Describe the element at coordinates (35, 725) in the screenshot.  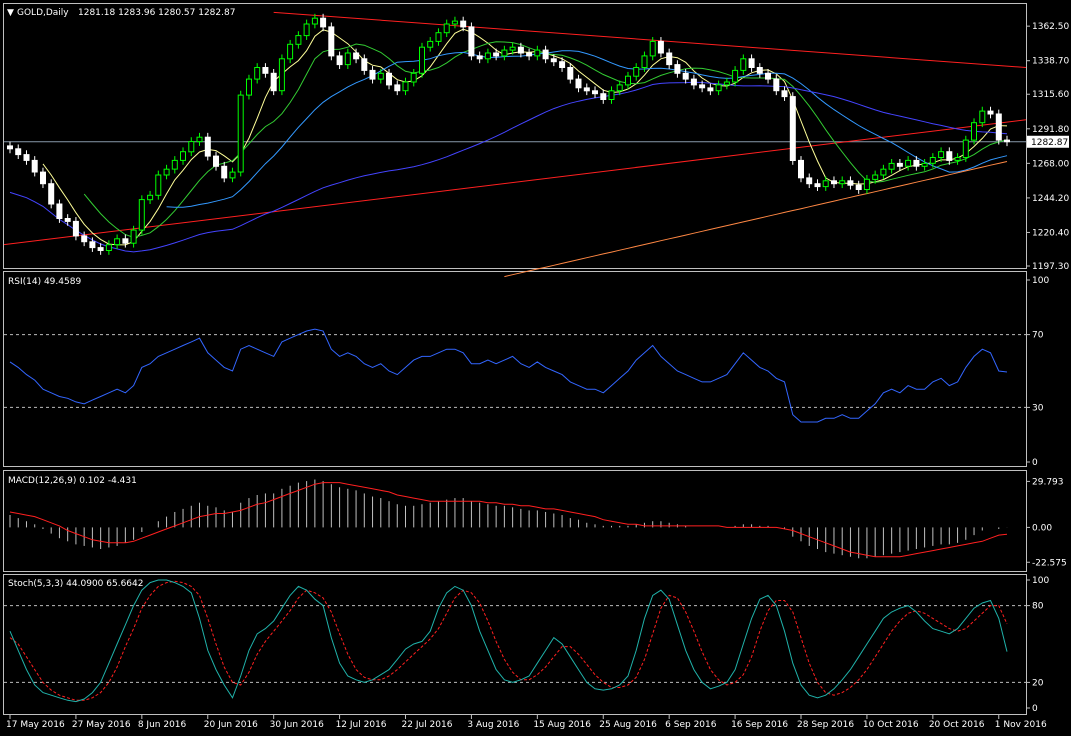
I see `x-tick-label: 17 May 2016` at that location.